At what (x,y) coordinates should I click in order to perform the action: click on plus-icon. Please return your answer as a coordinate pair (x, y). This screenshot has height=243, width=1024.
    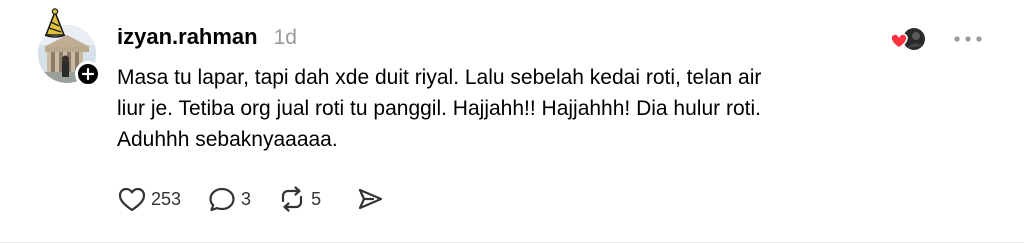
    Looking at the image, I should click on (88, 74).